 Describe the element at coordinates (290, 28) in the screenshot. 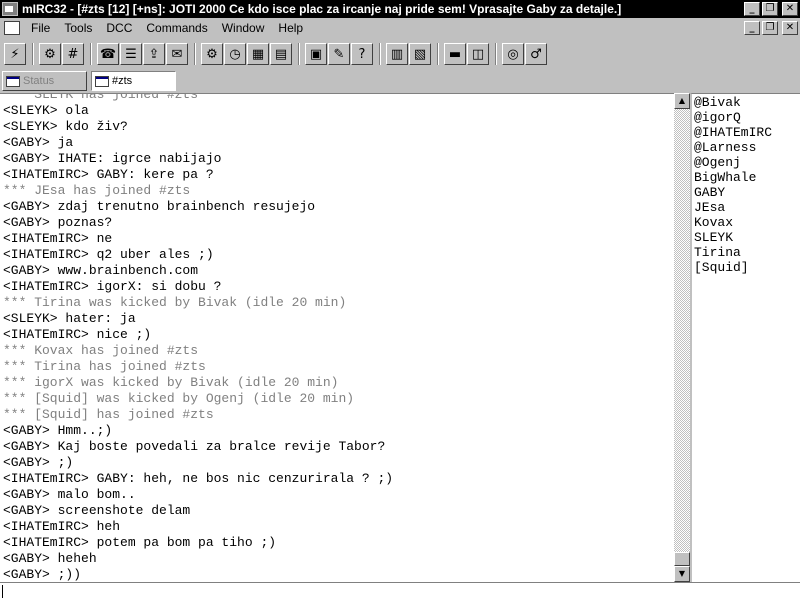

I see `menu-help: Help` at that location.